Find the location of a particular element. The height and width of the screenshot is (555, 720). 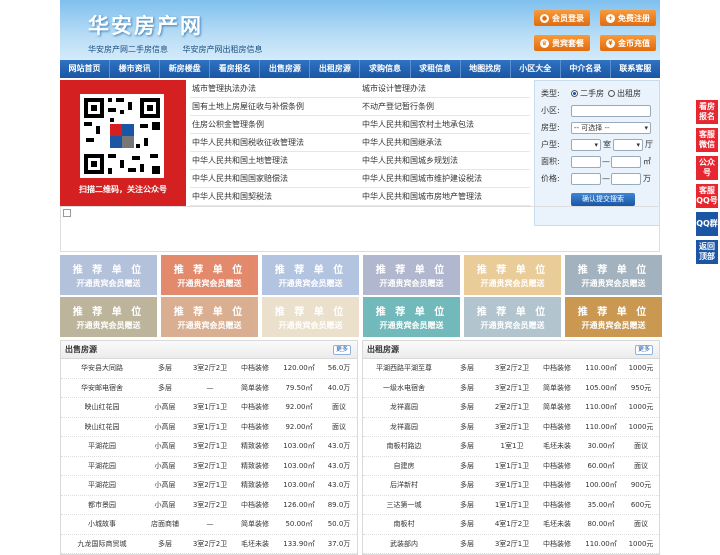

side-service-qq: 客服QQ号 is located at coordinates (707, 196).